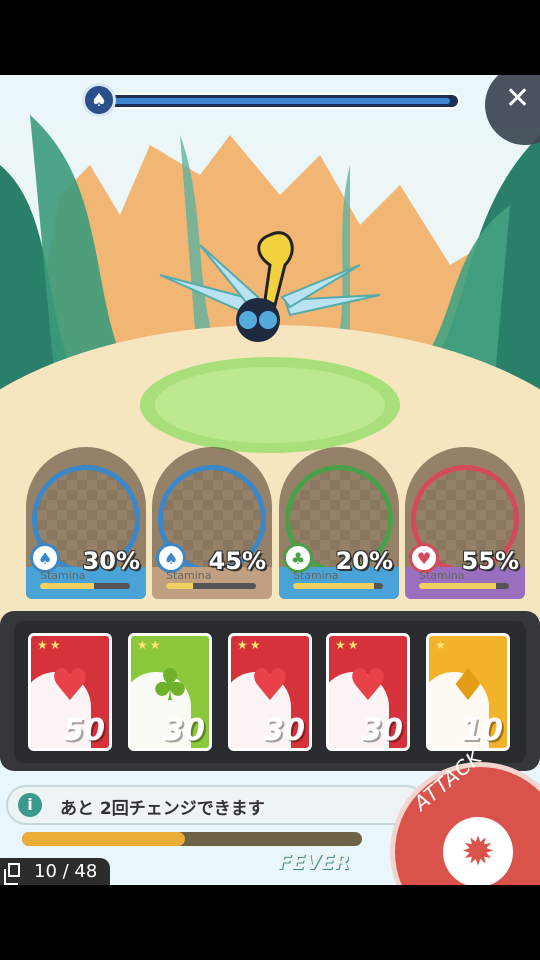  I want to click on battle-circle, so click(270, 405).